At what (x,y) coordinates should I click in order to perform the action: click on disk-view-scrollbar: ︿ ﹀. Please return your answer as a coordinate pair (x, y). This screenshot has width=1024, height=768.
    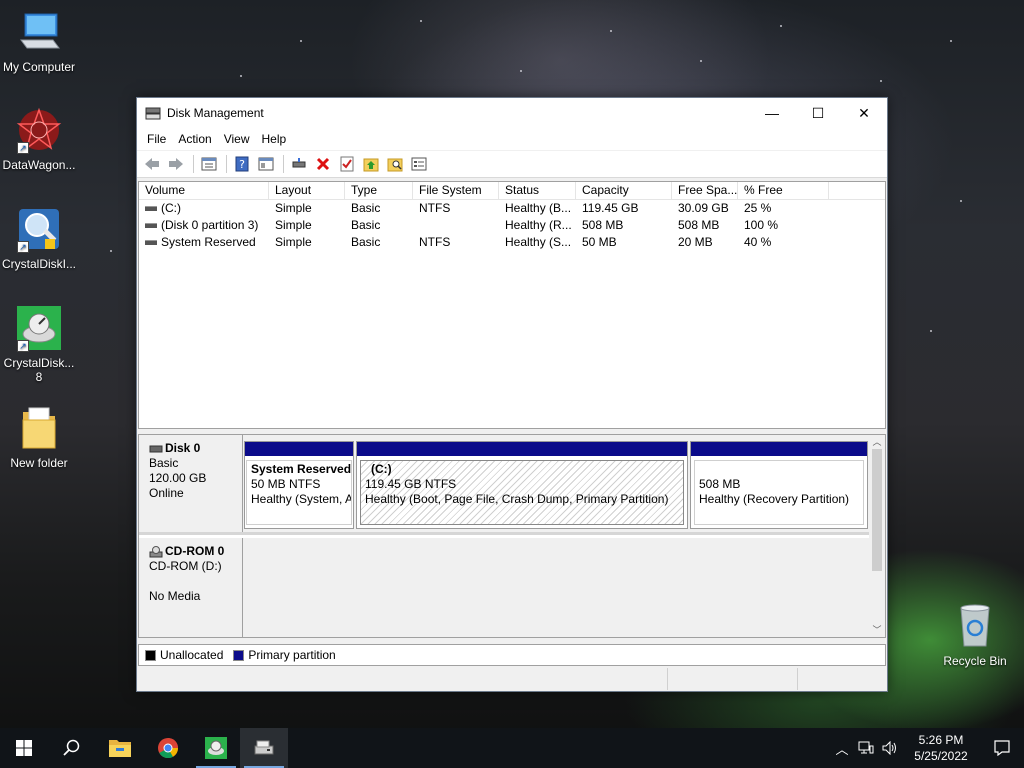
    Looking at the image, I should click on (877, 536).